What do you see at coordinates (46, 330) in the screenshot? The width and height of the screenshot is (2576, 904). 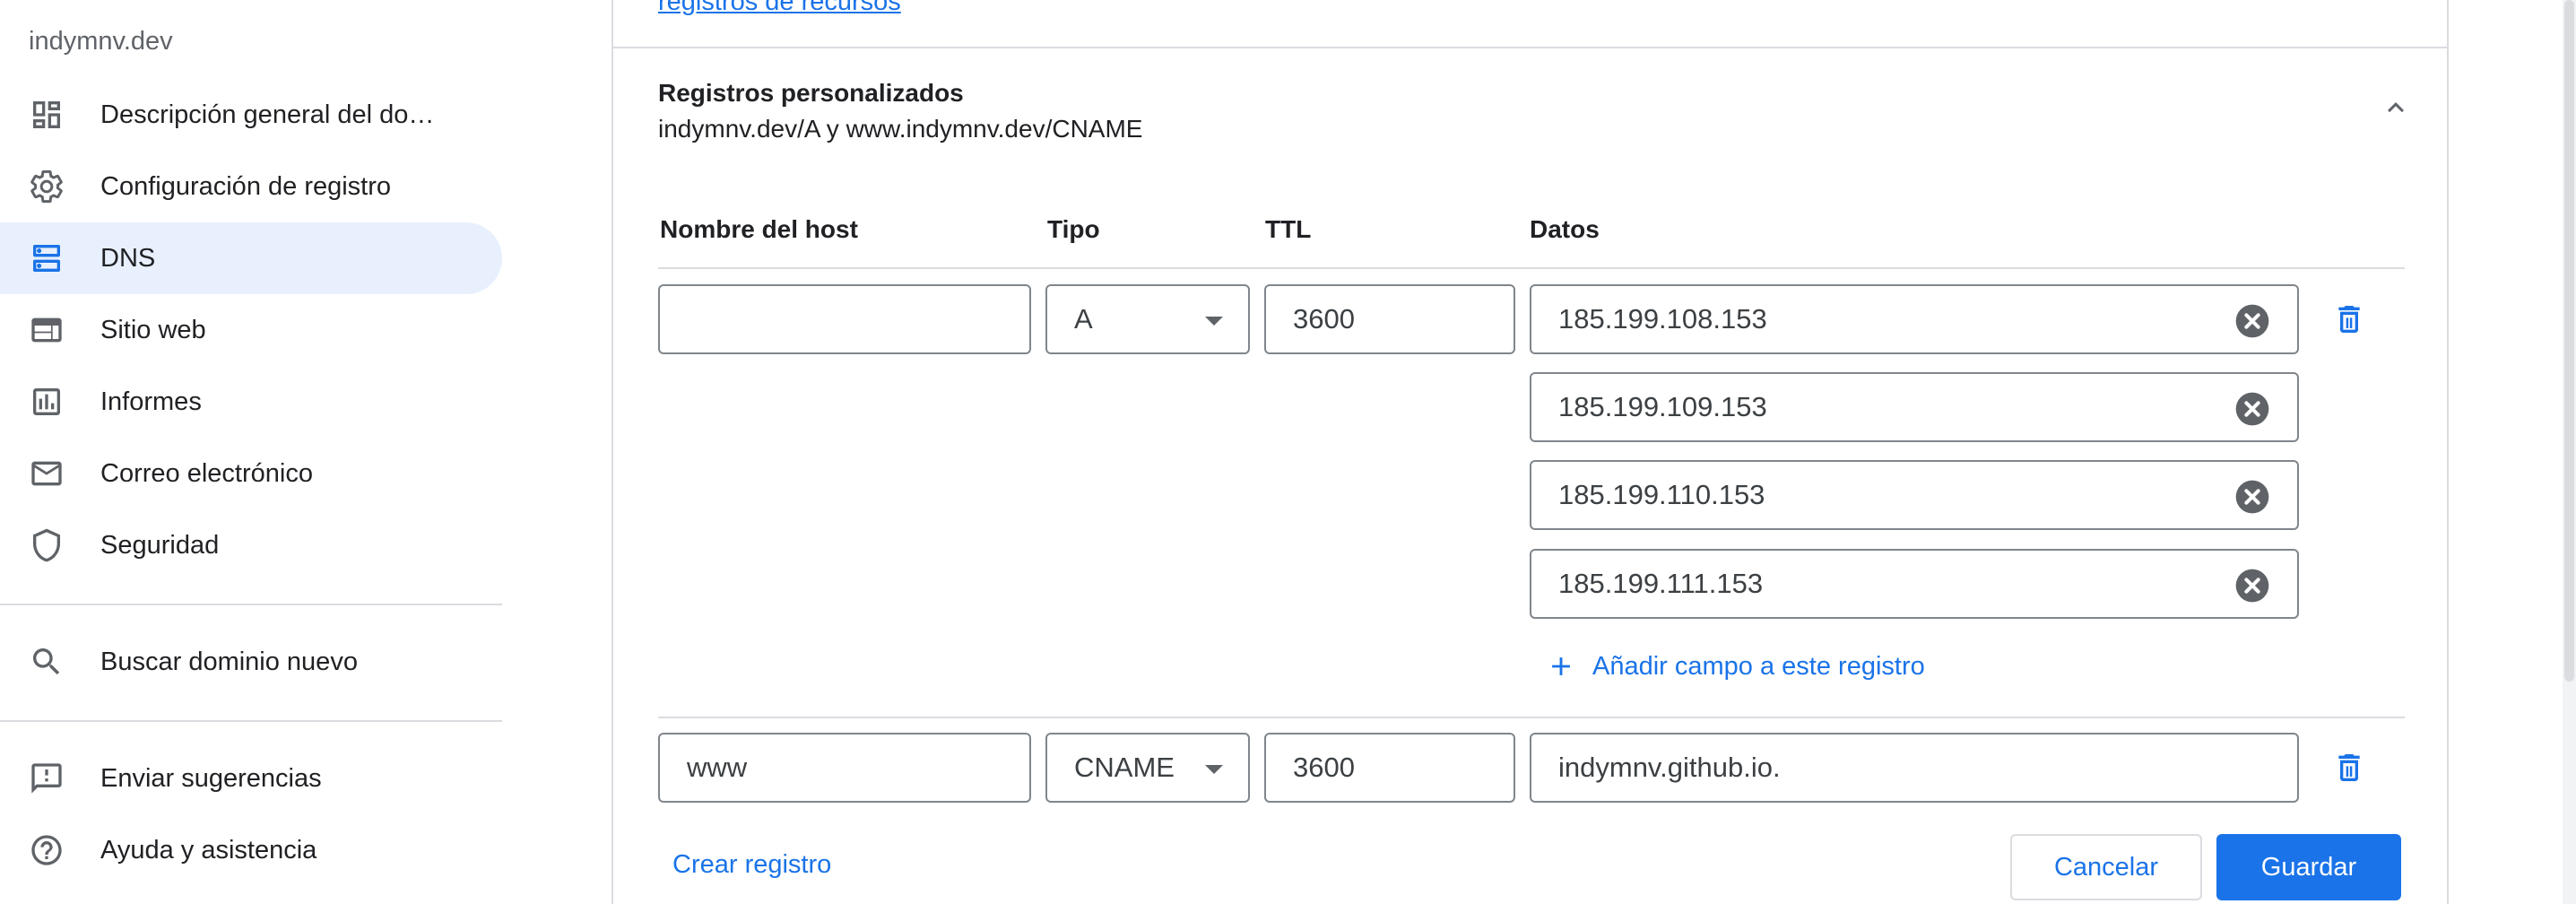 I see `web-icon` at bounding box center [46, 330].